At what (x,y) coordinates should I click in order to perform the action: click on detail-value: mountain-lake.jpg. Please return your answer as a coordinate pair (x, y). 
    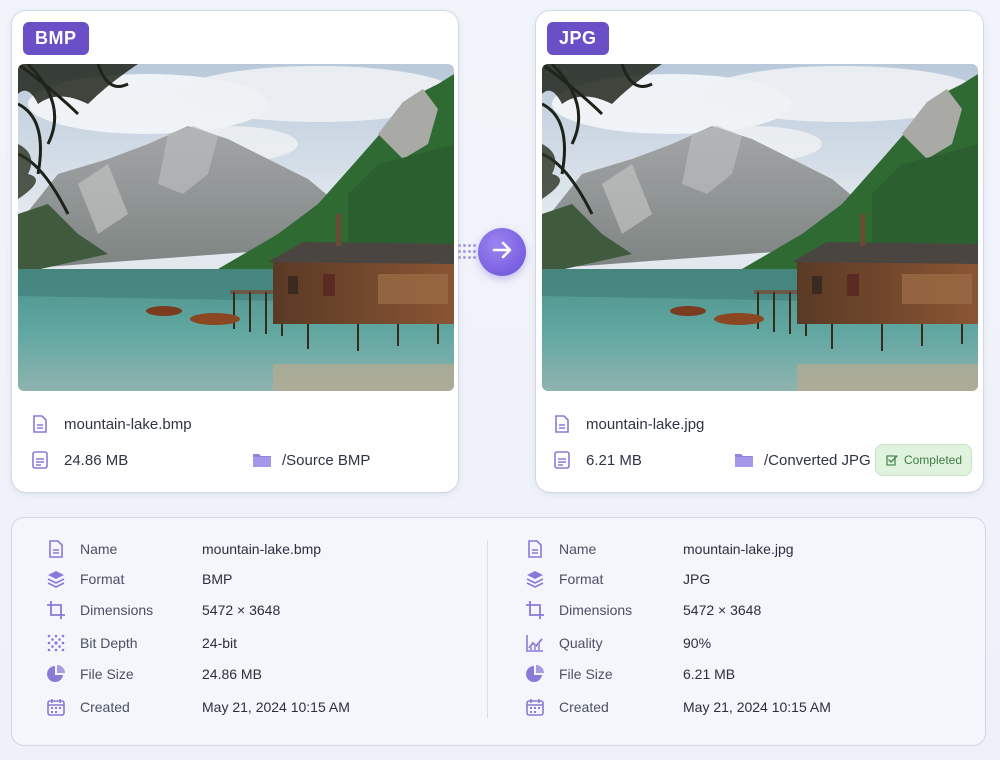
    Looking at the image, I should click on (738, 549).